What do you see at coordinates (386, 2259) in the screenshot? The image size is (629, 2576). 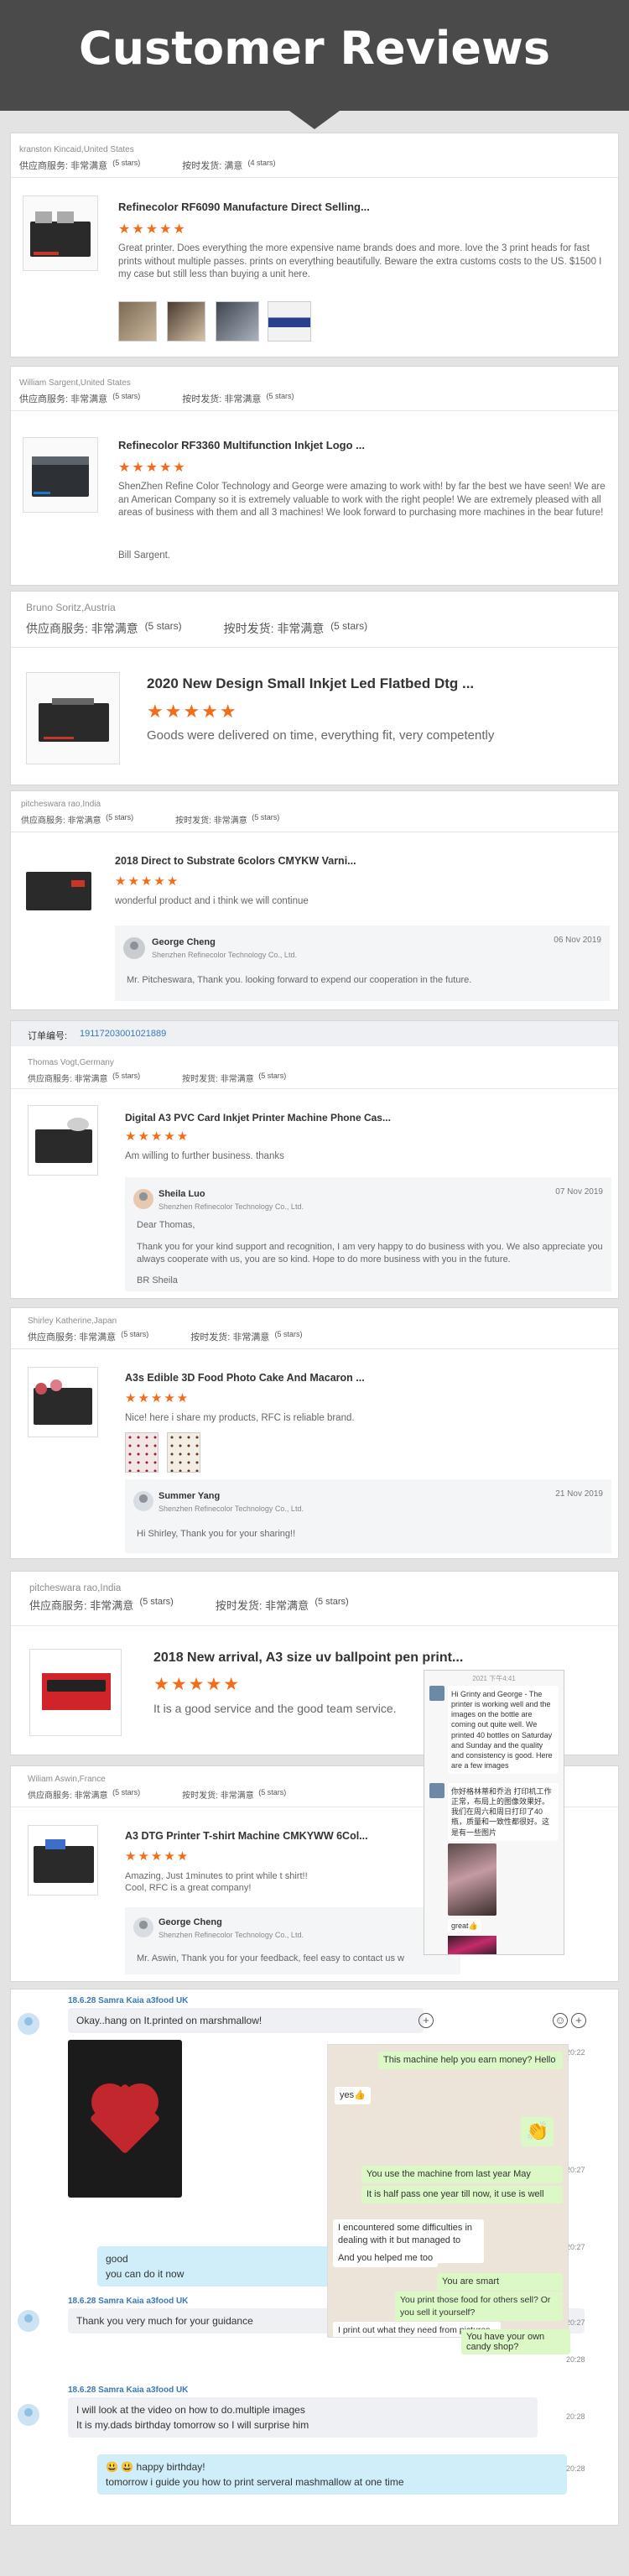 I see `chat-message: And you helped me too` at bounding box center [386, 2259].